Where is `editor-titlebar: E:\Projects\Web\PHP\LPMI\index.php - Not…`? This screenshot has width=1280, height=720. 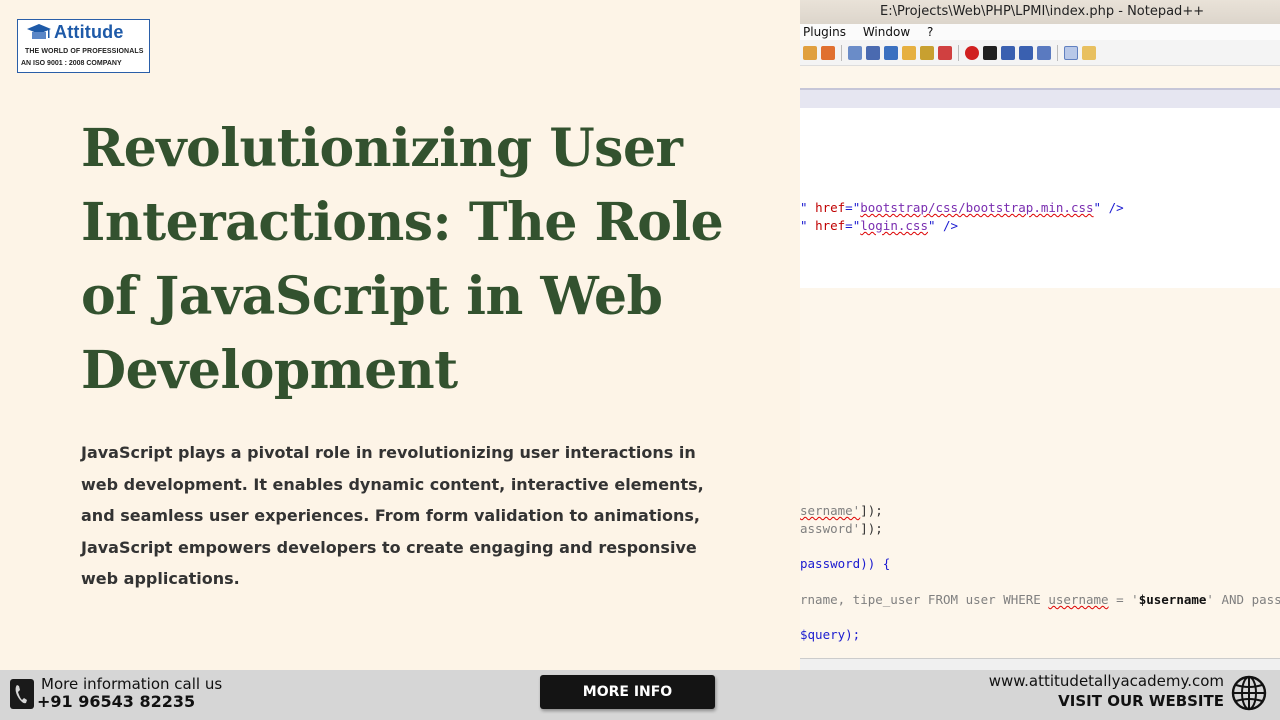 editor-titlebar: E:\Projects\Web\PHP\LPMI\index.php - Not… is located at coordinates (1040, 12).